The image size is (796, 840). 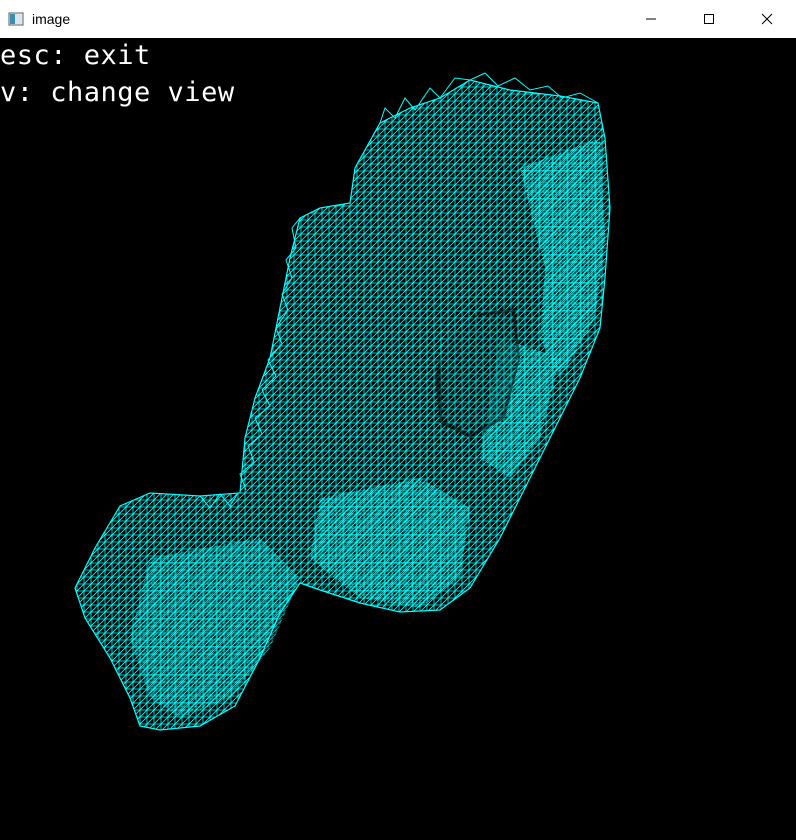 I want to click on maximize-icon, so click(x=709, y=19).